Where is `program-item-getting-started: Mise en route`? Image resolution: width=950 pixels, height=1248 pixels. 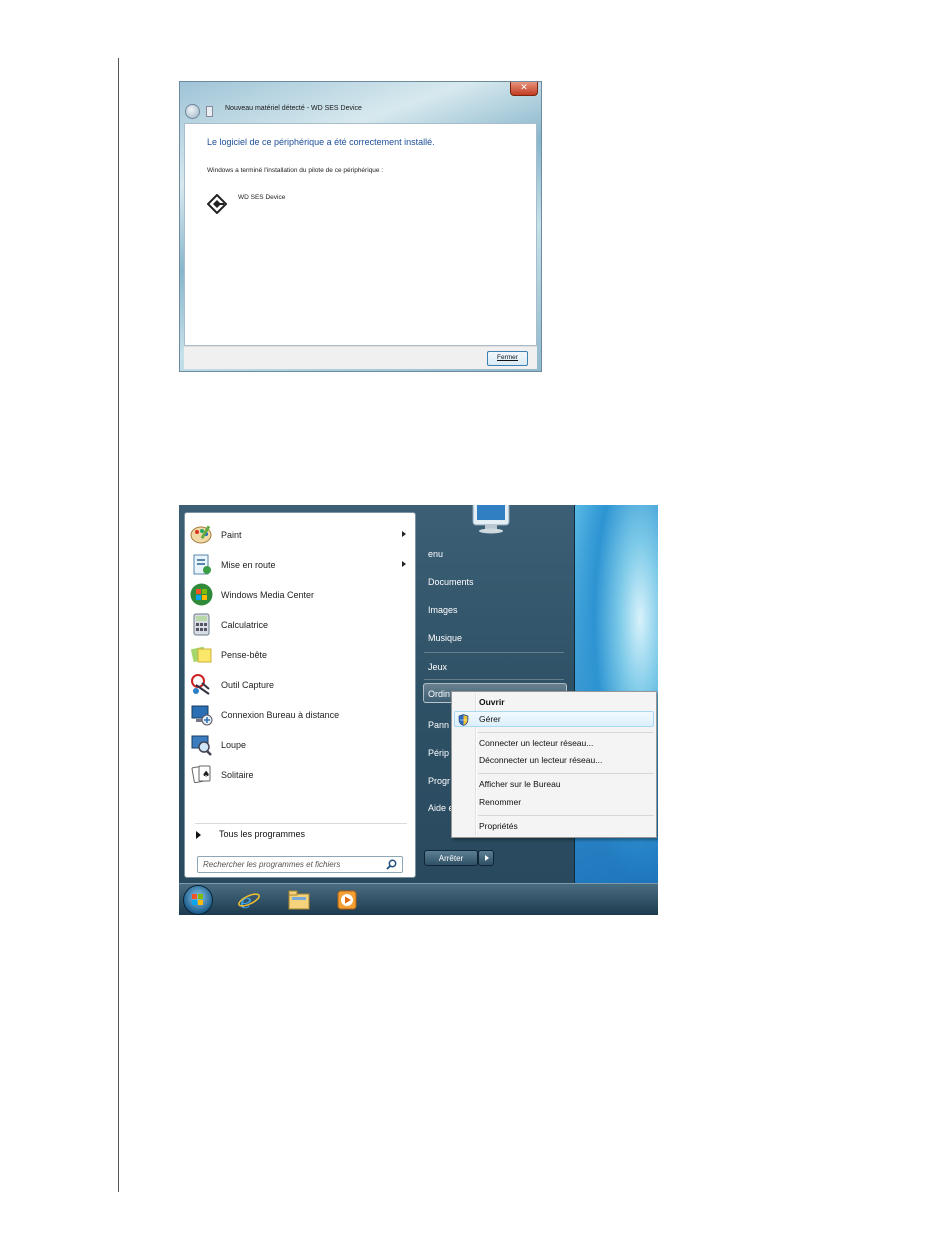
program-item-getting-started: Mise en route is located at coordinates (300, 565).